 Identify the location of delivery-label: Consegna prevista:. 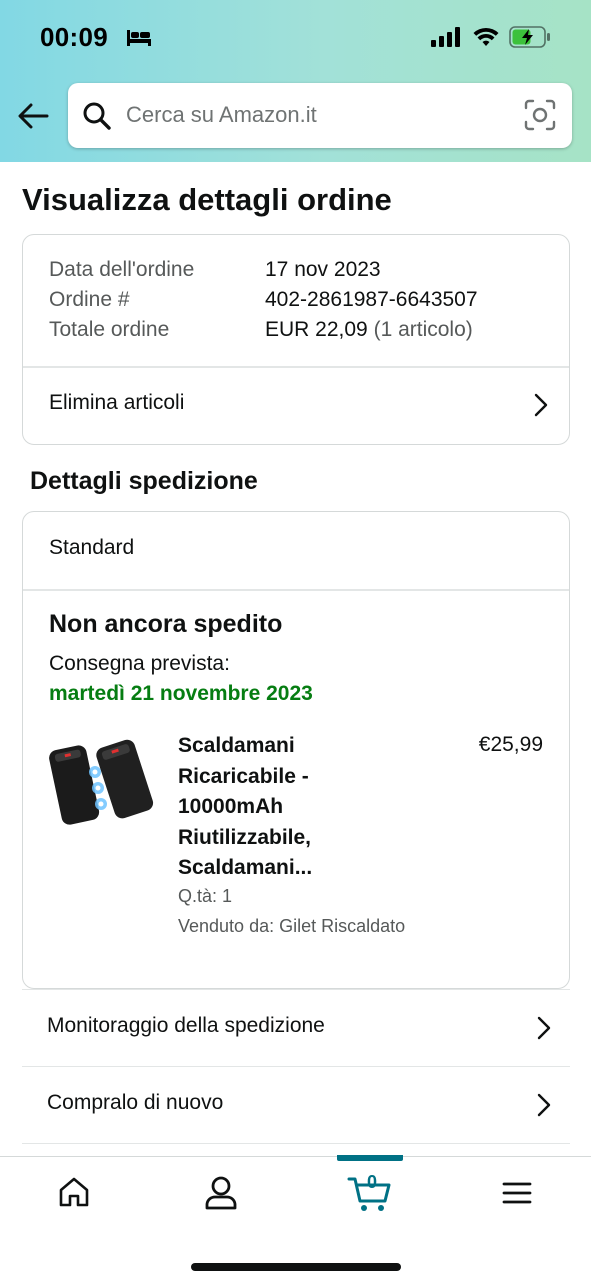
(139, 663).